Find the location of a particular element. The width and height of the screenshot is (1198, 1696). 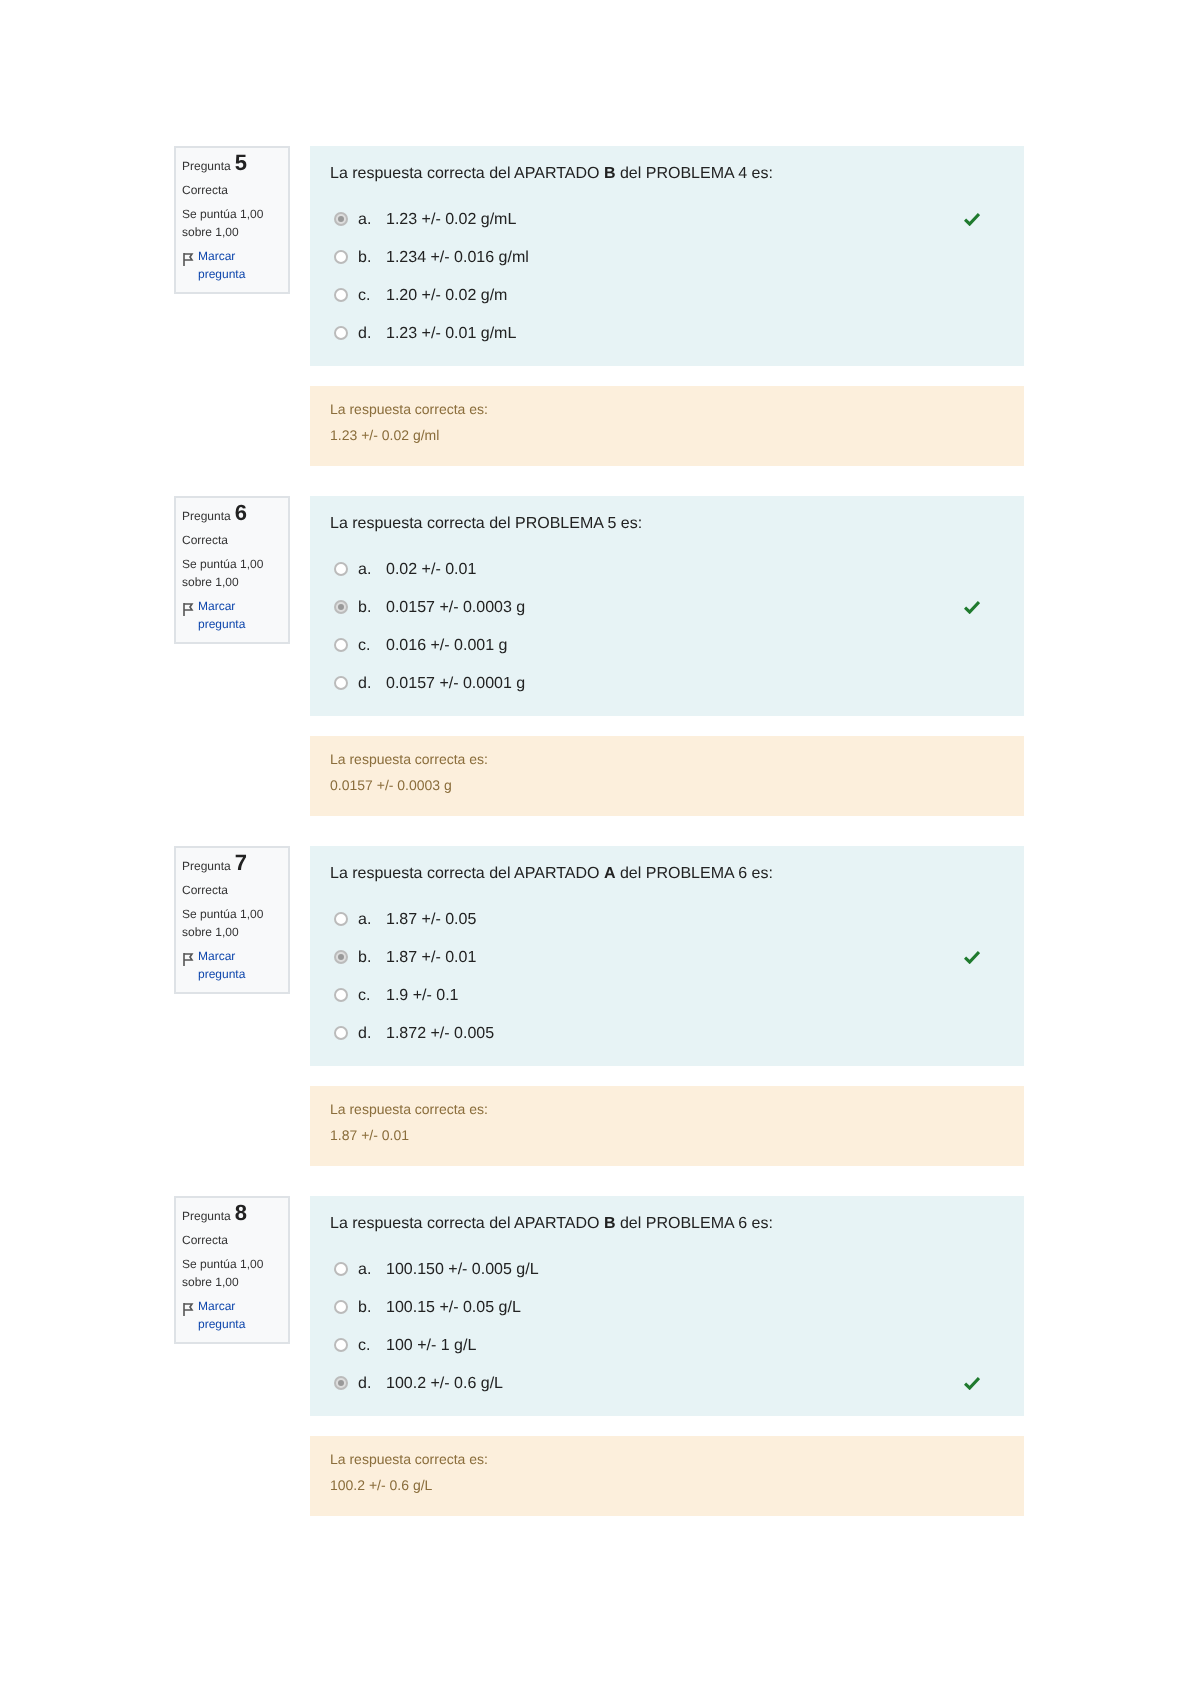

question-text: La respuesta correcta del PROBLEMA 5 es: is located at coordinates (487, 524).